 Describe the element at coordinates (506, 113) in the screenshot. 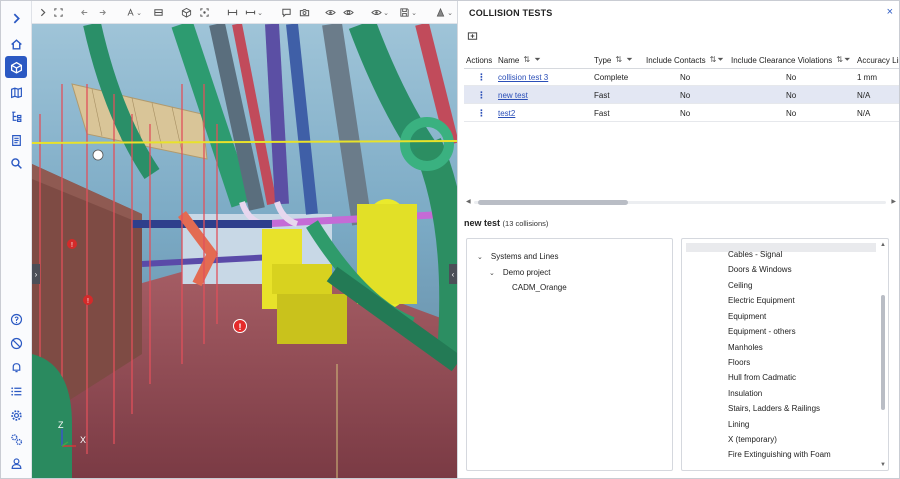

I see `test-name-link: test2` at that location.